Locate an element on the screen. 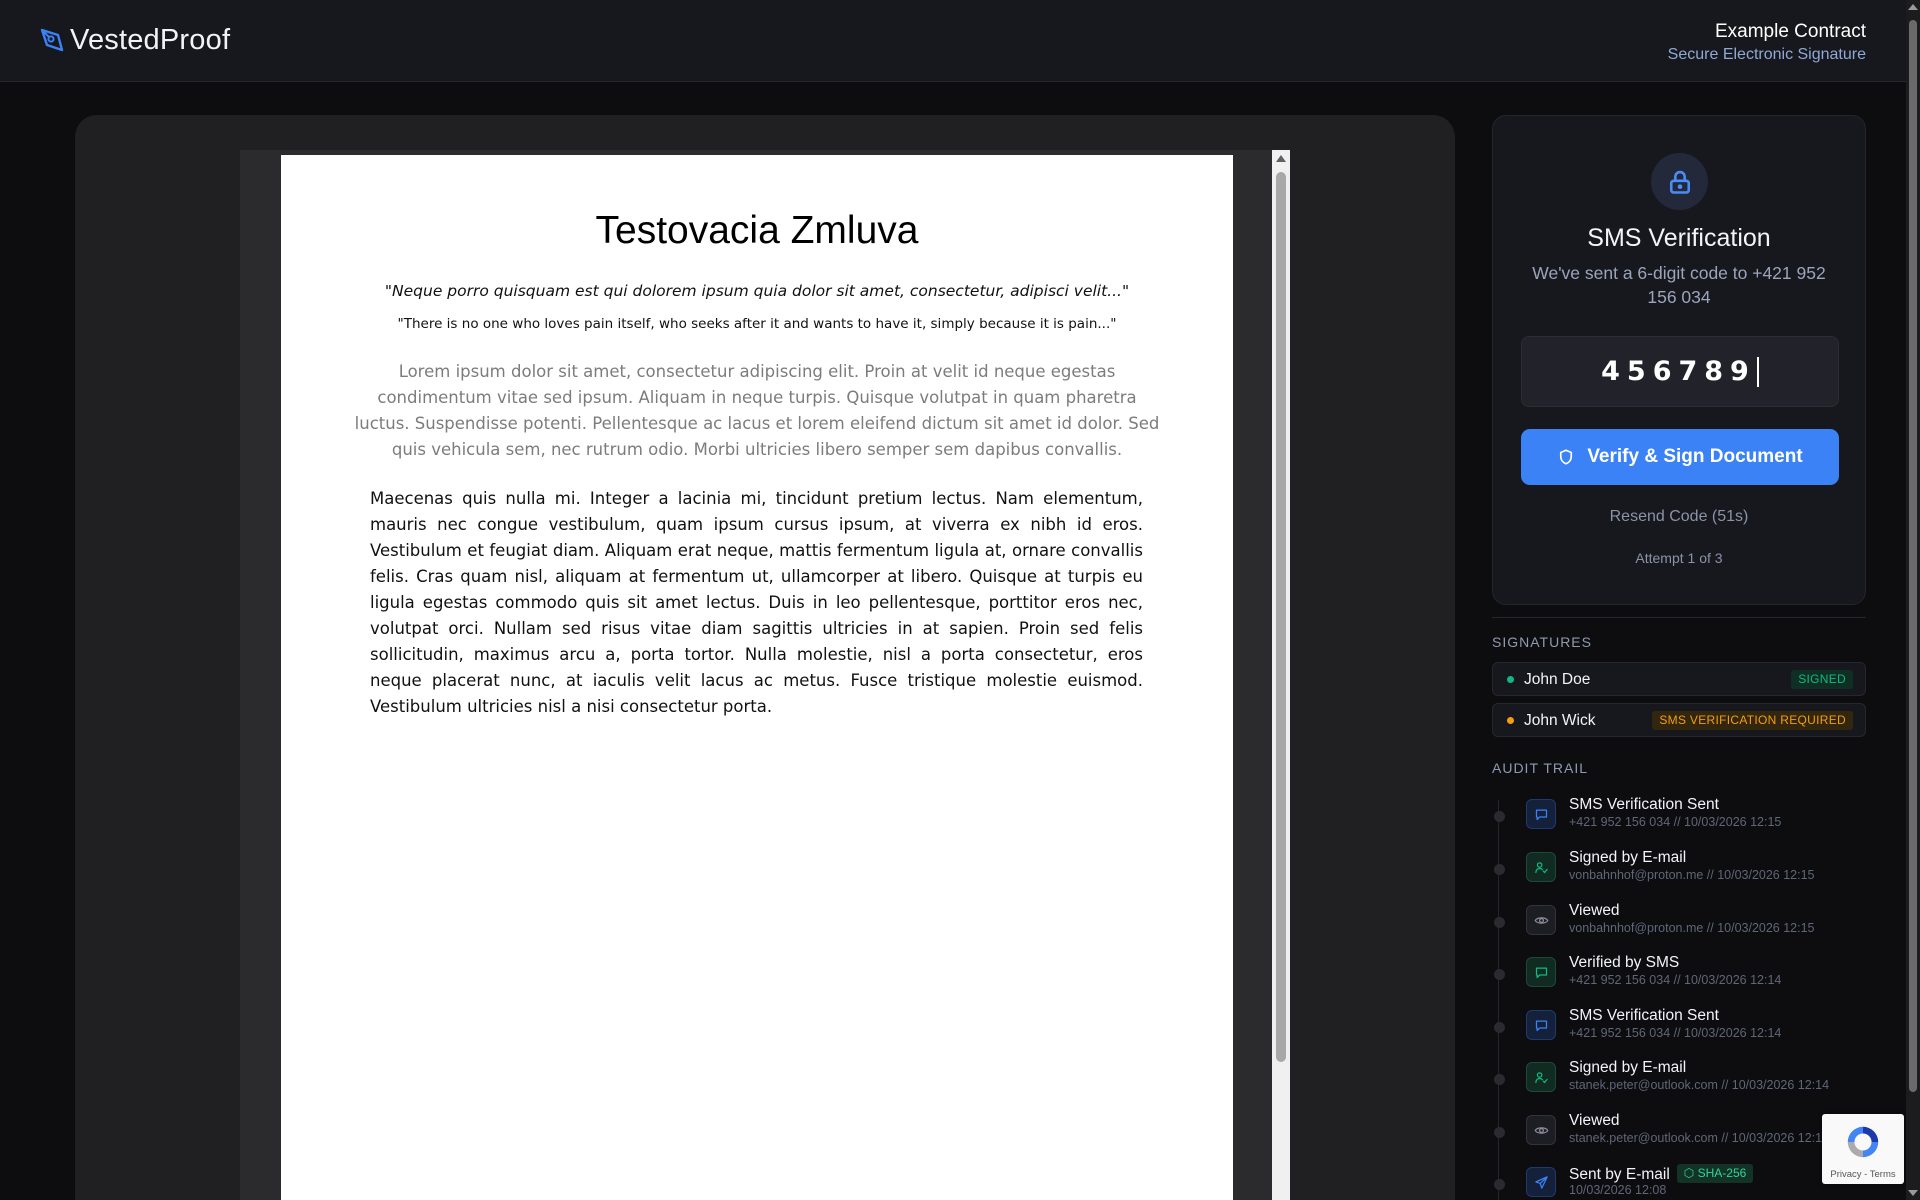 The height and width of the screenshot is (1200, 1920). sha-badge-label: SHA-256 is located at coordinates (1722, 1173).